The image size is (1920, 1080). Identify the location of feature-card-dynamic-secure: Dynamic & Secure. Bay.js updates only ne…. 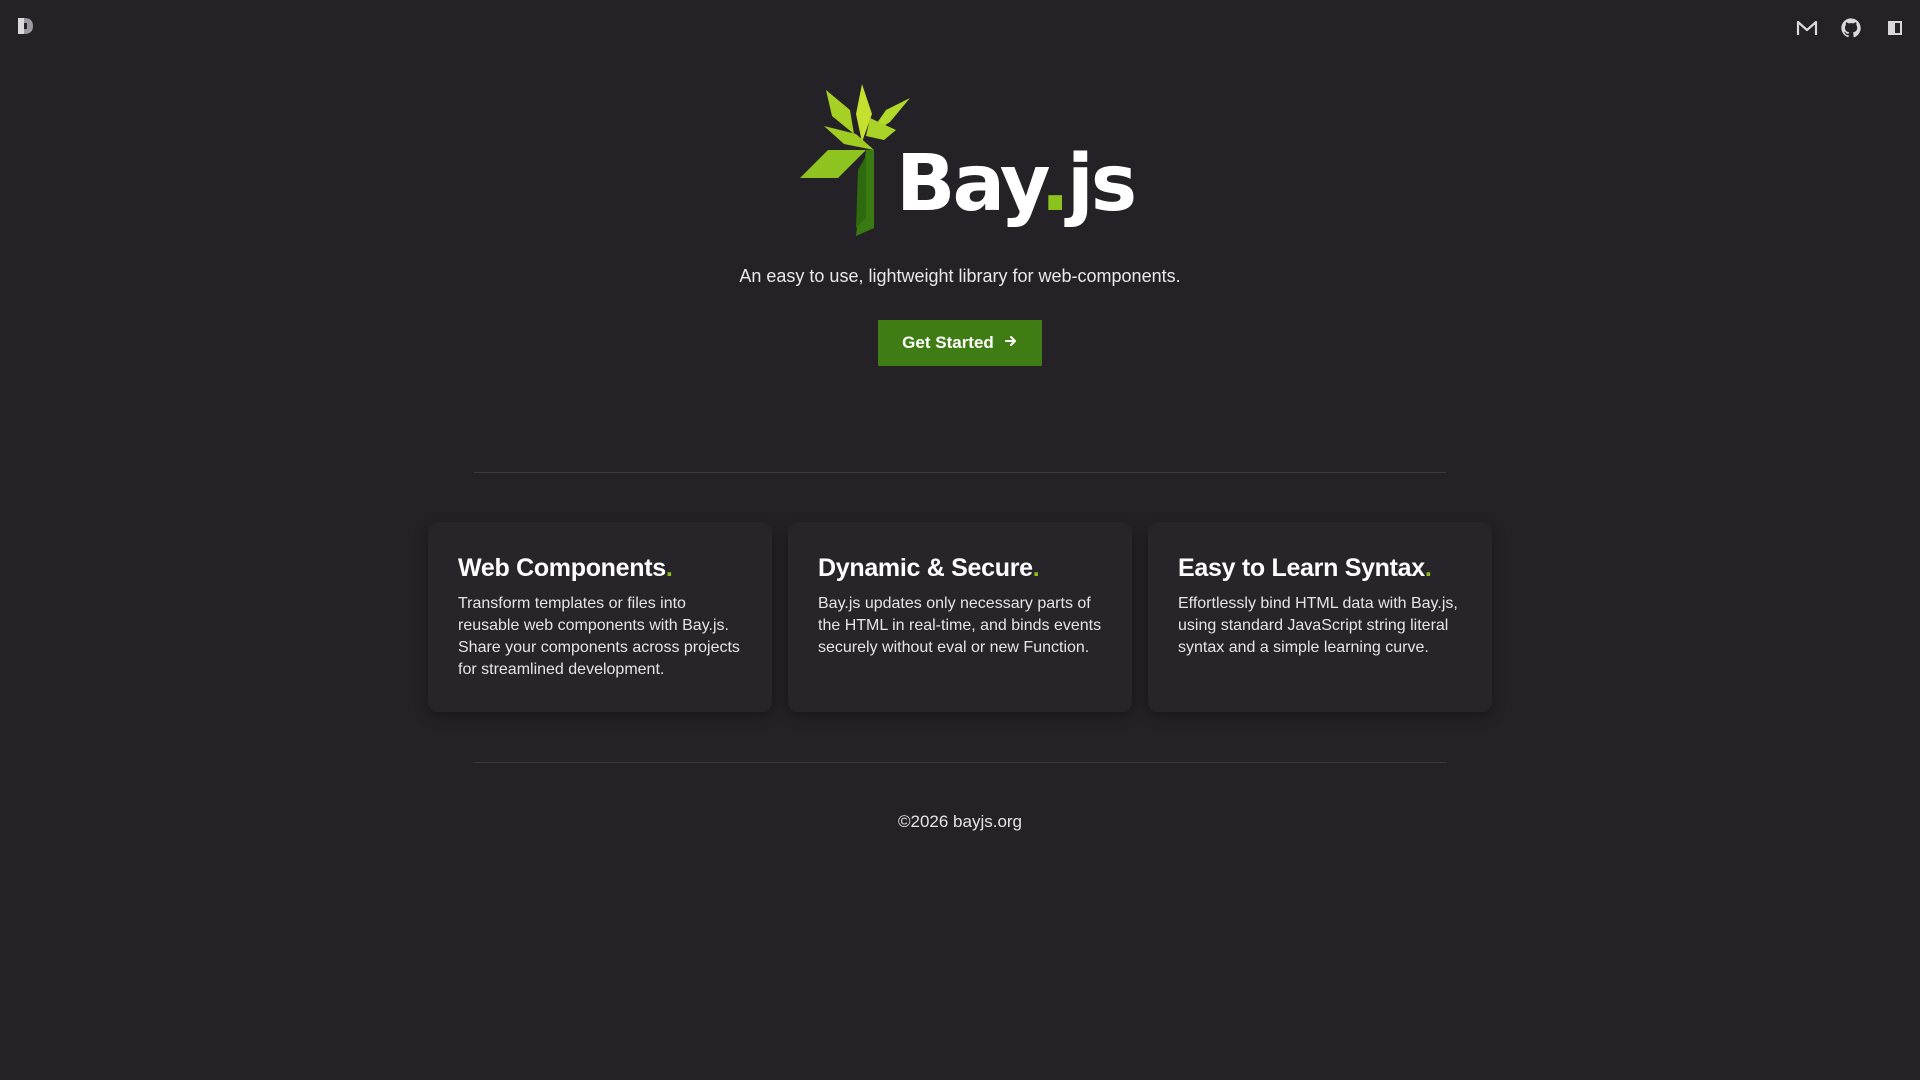
(960, 617).